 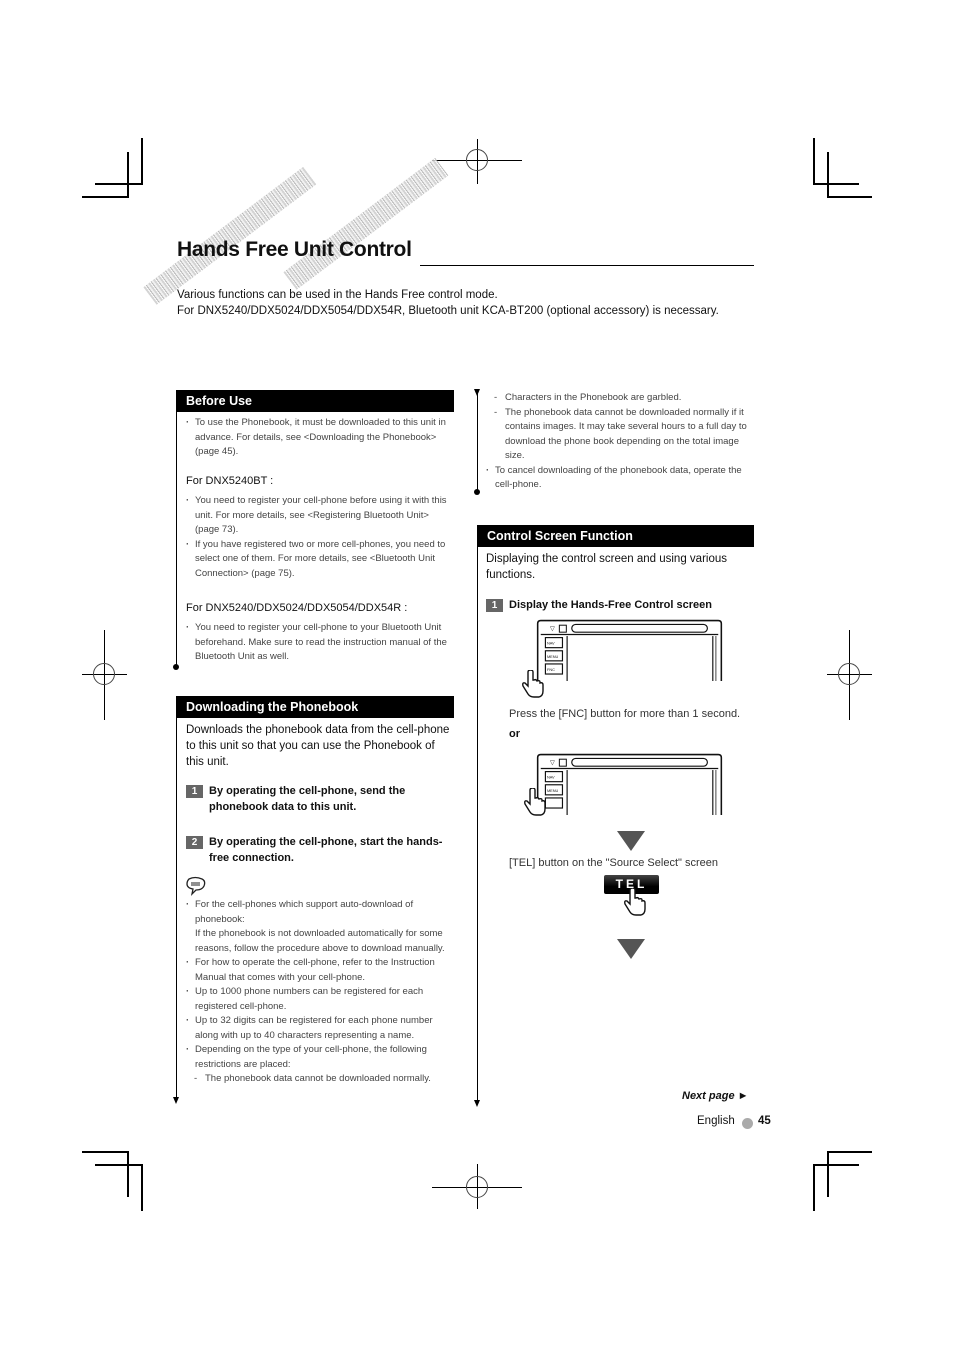 I want to click on decorative-stripe, so click(x=230, y=235).